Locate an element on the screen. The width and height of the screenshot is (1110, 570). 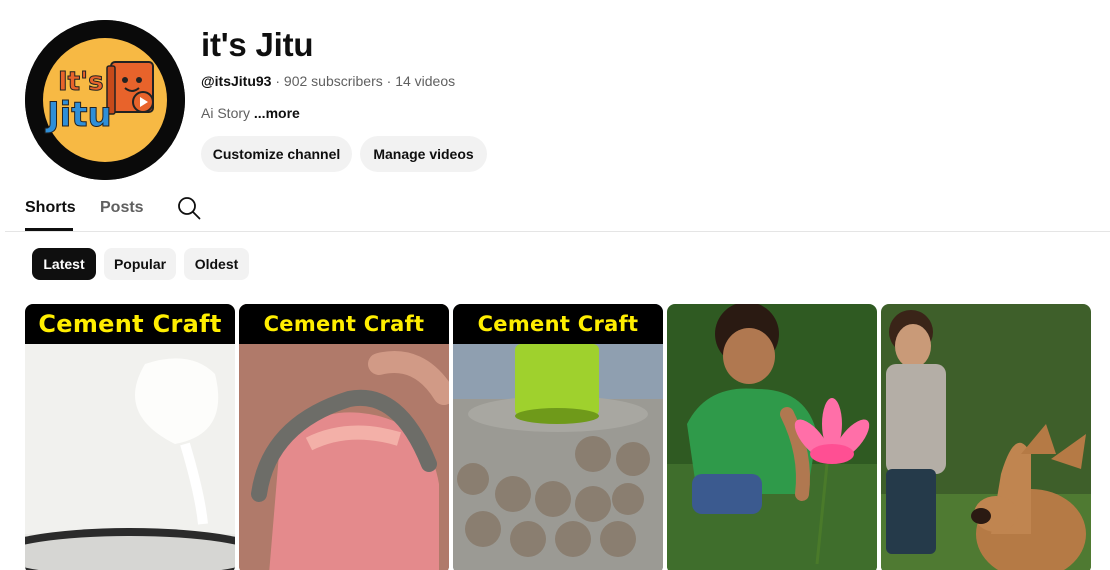
book-mascot-icon is located at coordinates (130, 88).